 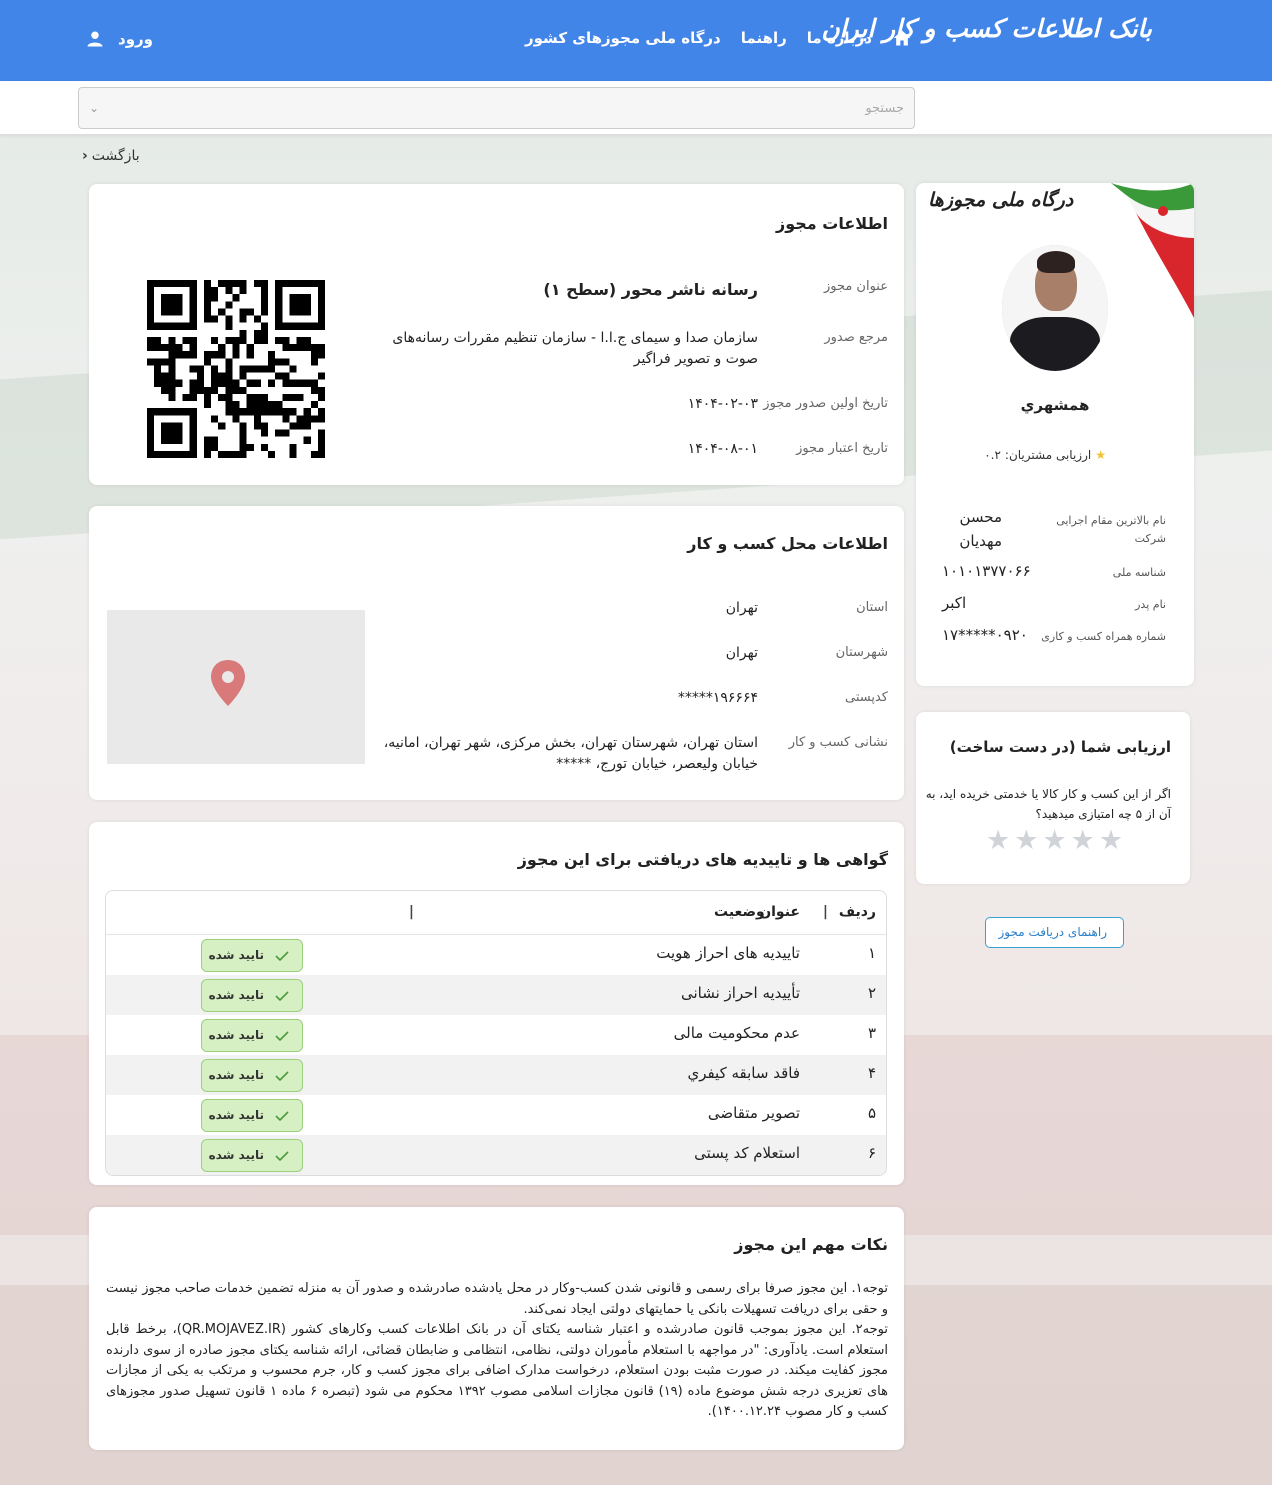 I want to click on mobile-value: ۰۹۲۰*****۱۷, so click(x=985, y=635).